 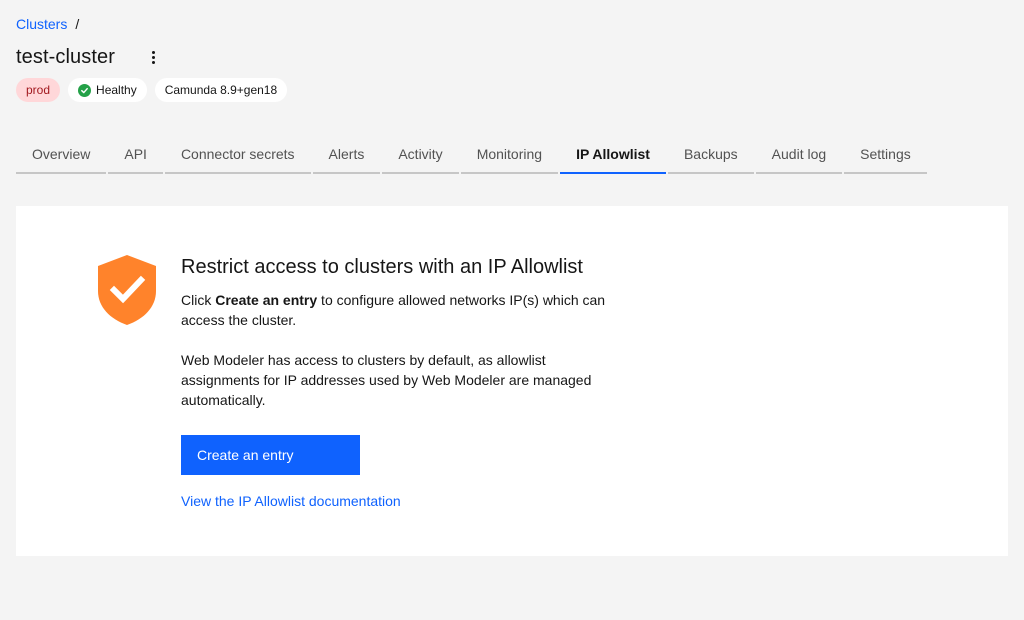 What do you see at coordinates (613, 155) in the screenshot?
I see `tab-ip-allowlist: IP Allowlist` at bounding box center [613, 155].